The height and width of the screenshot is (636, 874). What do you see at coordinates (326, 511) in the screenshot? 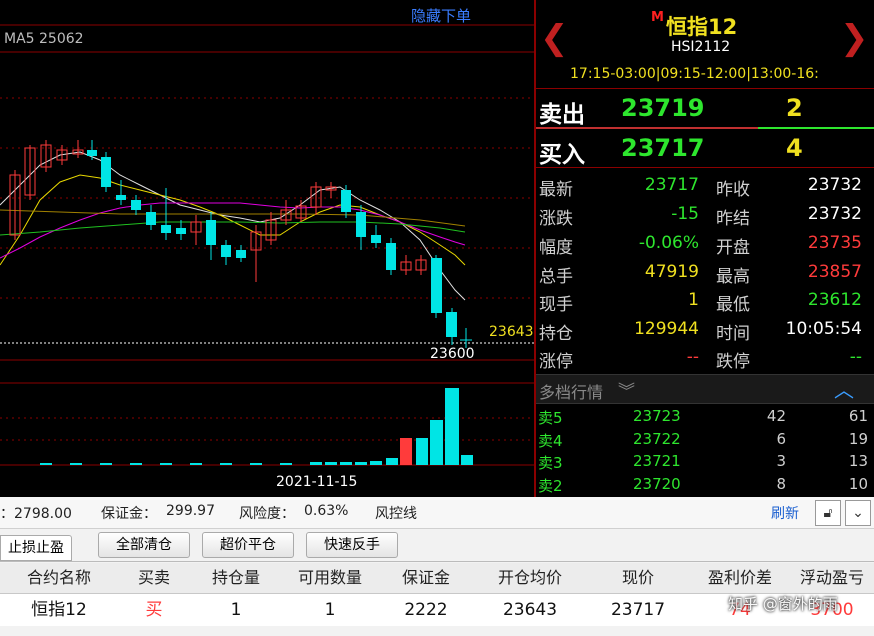
I see `risk-value: 0.63%` at bounding box center [326, 511].